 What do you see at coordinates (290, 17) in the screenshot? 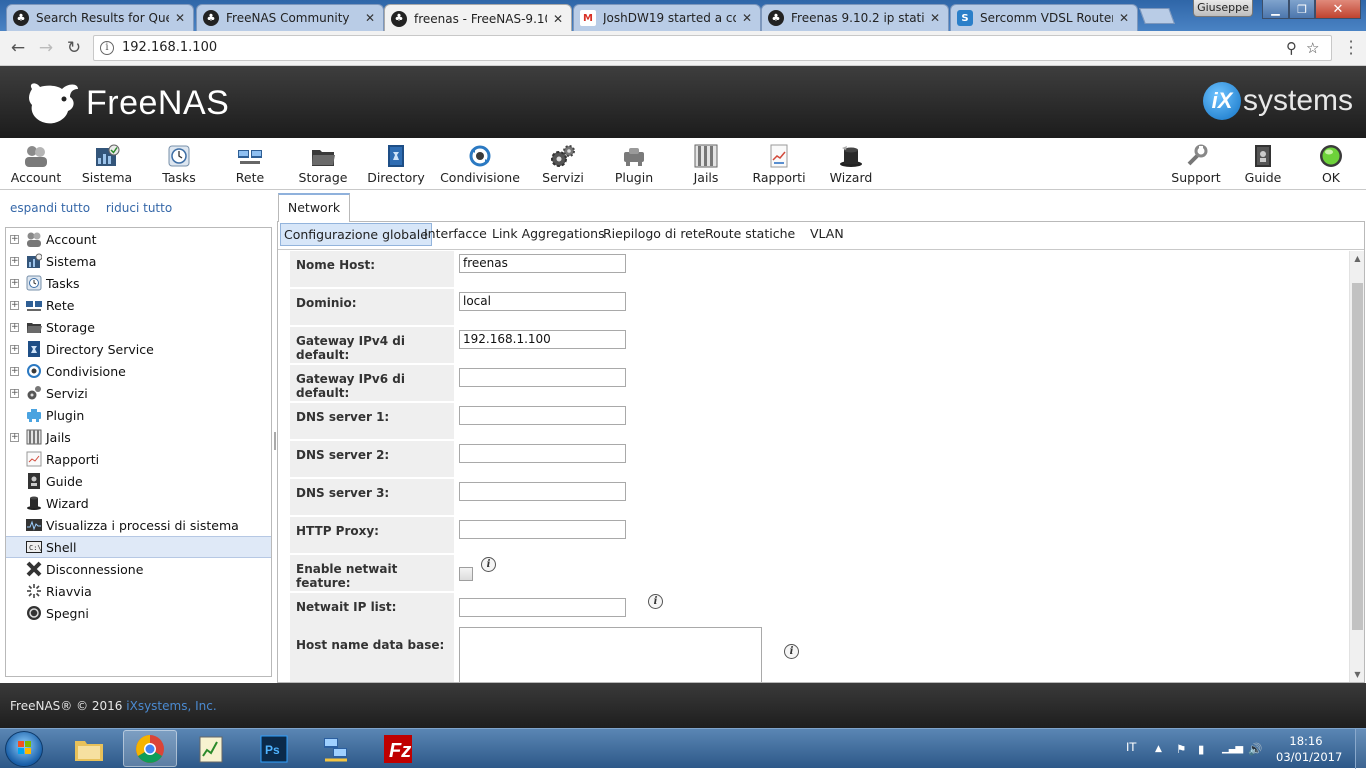
I see `browser-tab: ♣ FreeNAS Community ✕` at bounding box center [290, 17].